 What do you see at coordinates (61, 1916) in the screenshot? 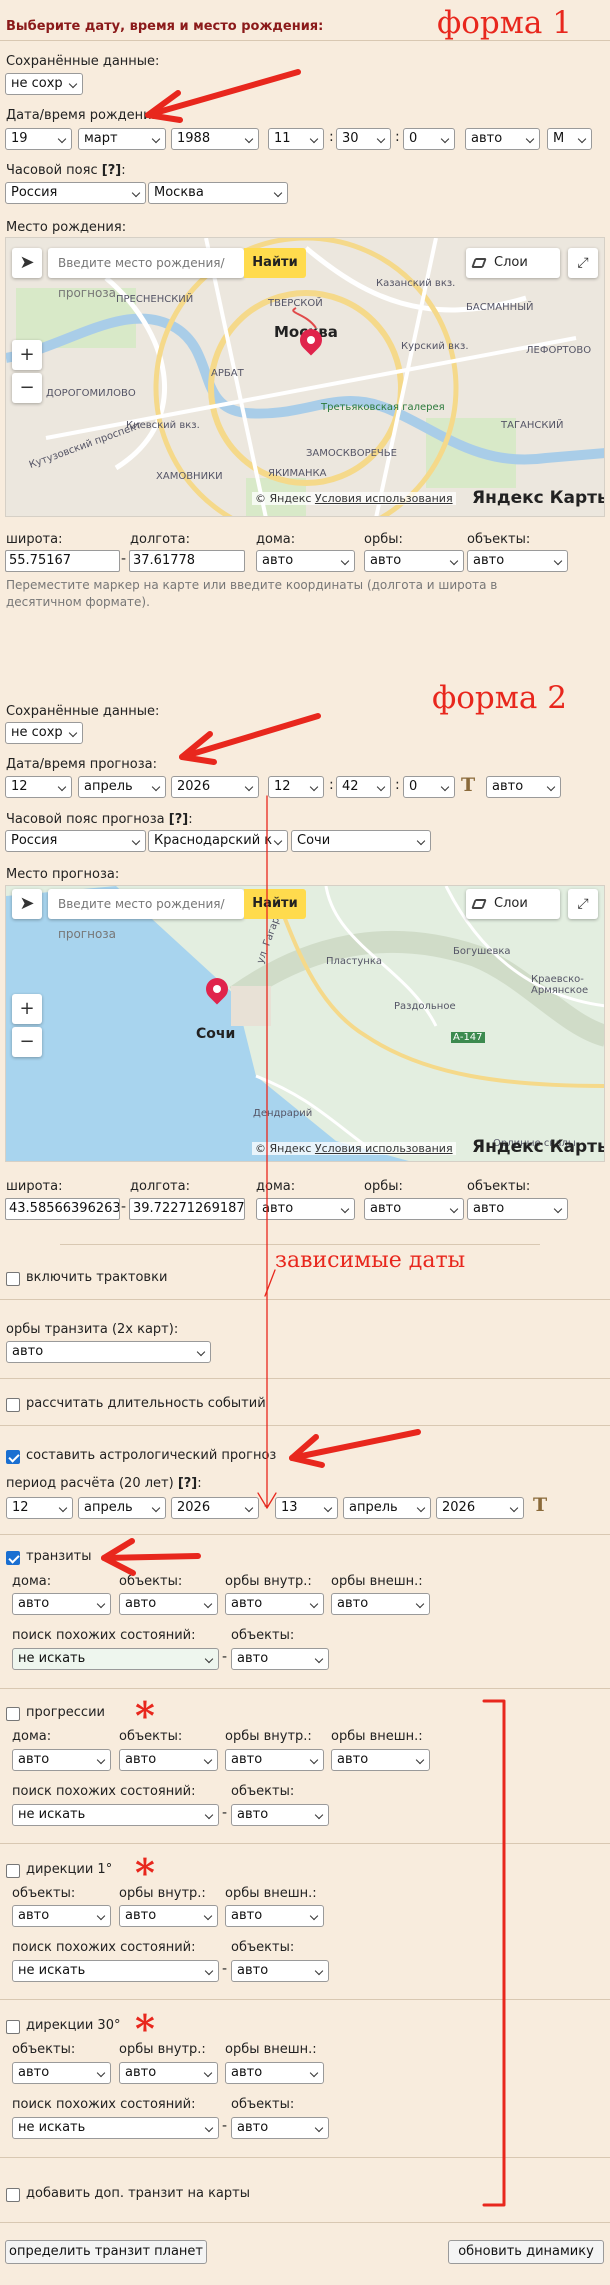
I see `directions1-objects-select: авто` at bounding box center [61, 1916].